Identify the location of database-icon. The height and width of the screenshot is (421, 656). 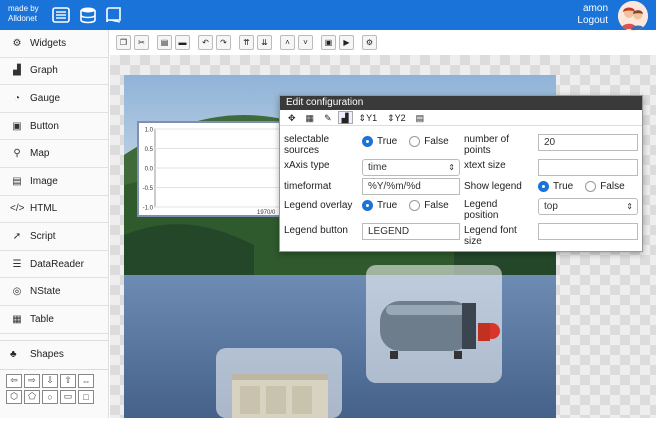
(88, 15).